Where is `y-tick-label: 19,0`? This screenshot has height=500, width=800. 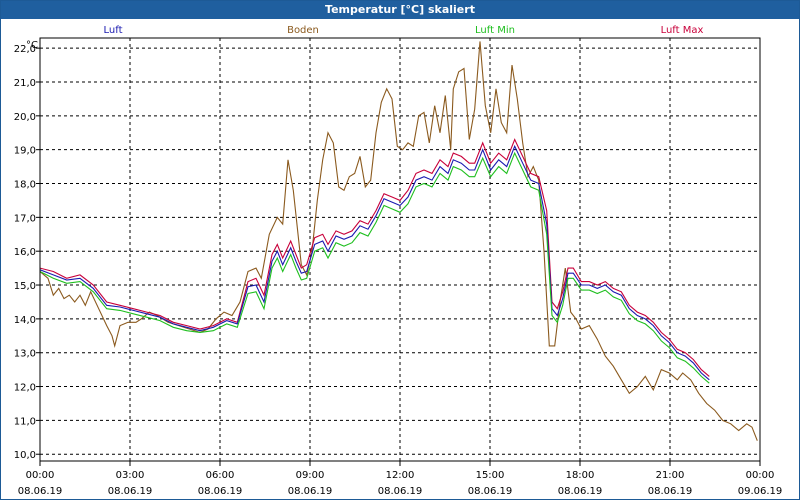
y-tick-label: 19,0 is located at coordinates (25, 151).